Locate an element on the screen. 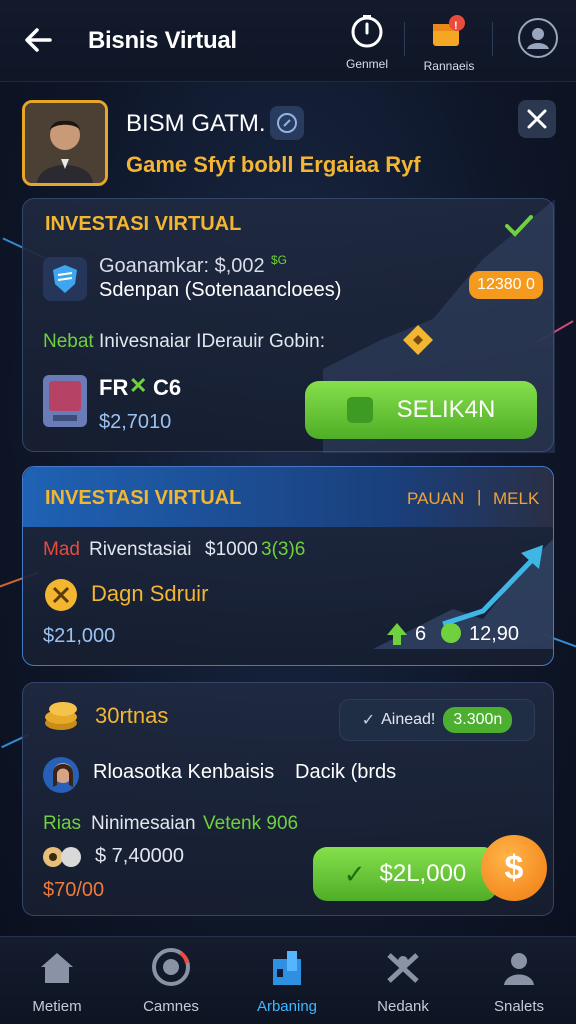  dollar-coin-icon: $ is located at coordinates (514, 868).